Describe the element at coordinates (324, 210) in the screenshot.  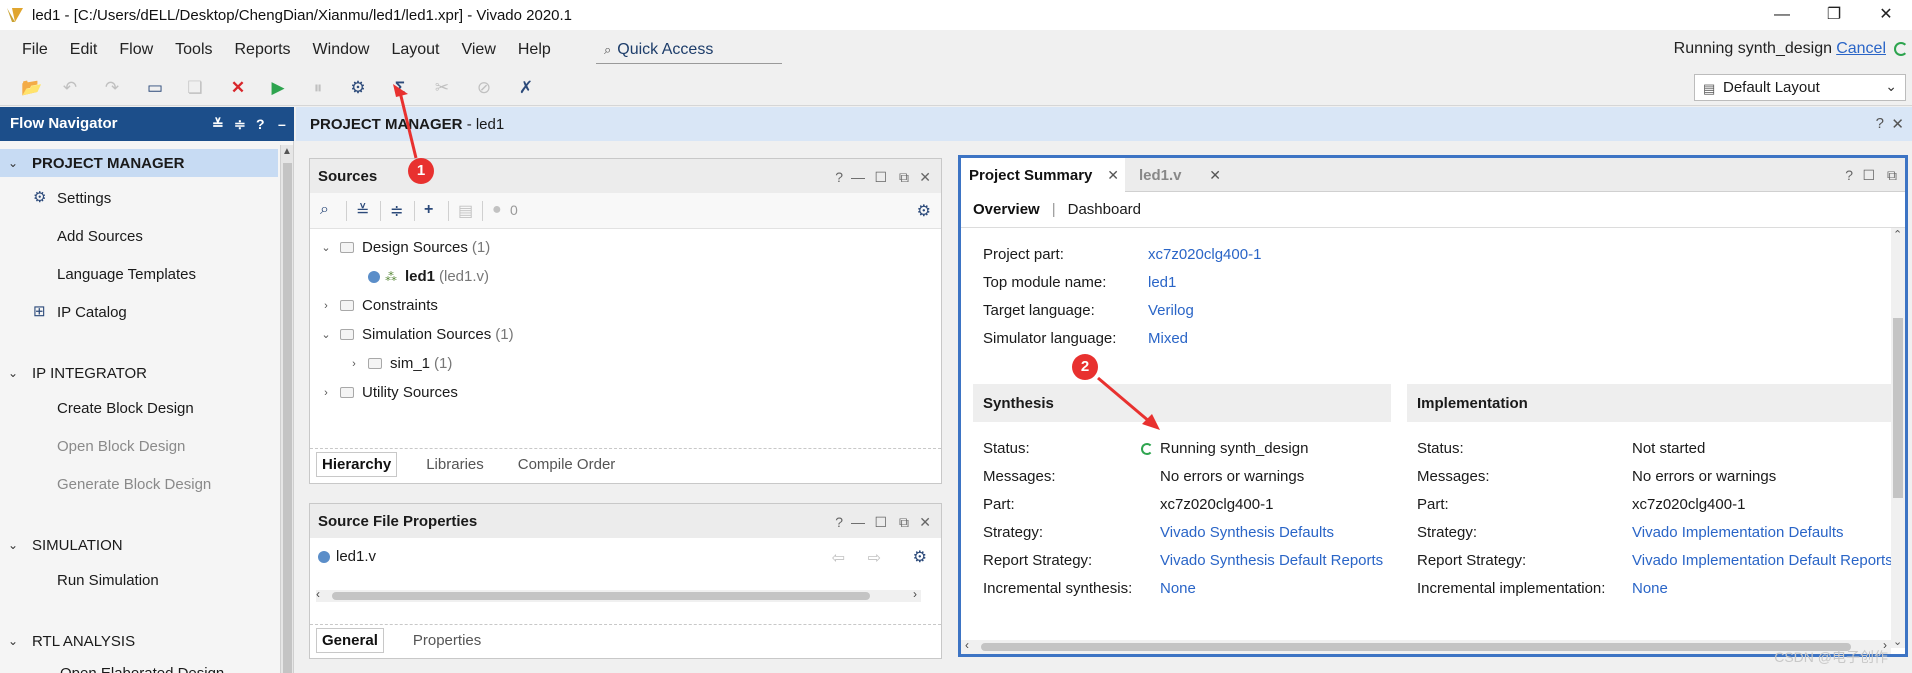
I see `search-icon: ⌕` at that location.